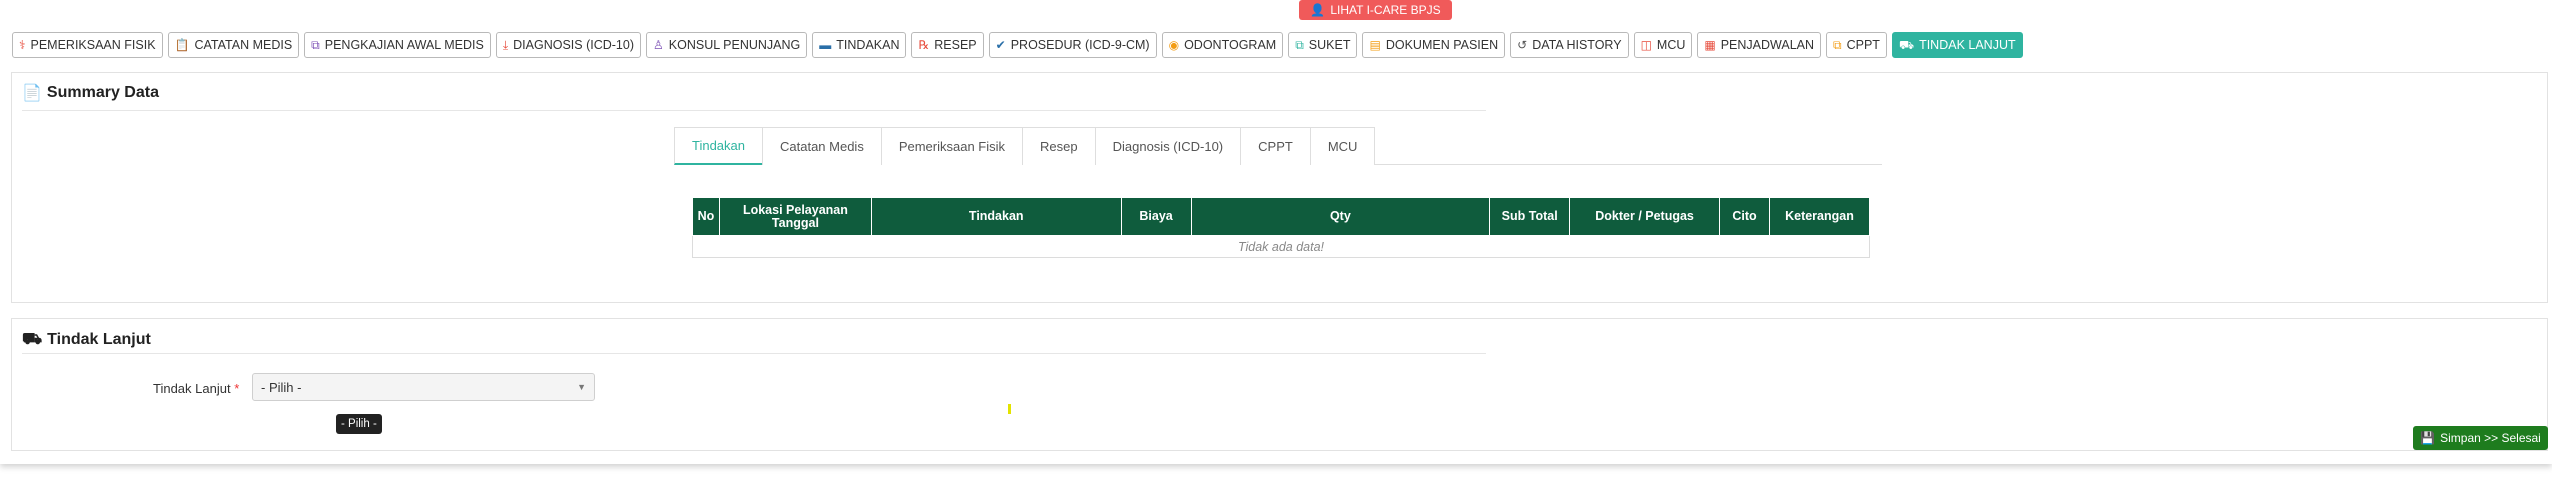  Describe the element at coordinates (281, 387) in the screenshot. I see `tindak-lanjut-select-value: - Pilih -` at that location.